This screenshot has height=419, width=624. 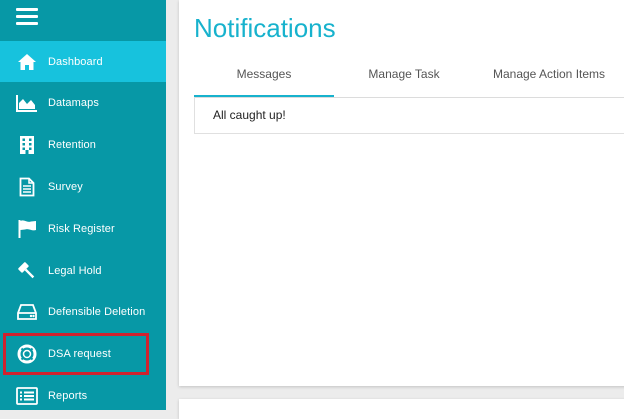 What do you see at coordinates (27, 312) in the screenshot?
I see `hard-drive-icon` at bounding box center [27, 312].